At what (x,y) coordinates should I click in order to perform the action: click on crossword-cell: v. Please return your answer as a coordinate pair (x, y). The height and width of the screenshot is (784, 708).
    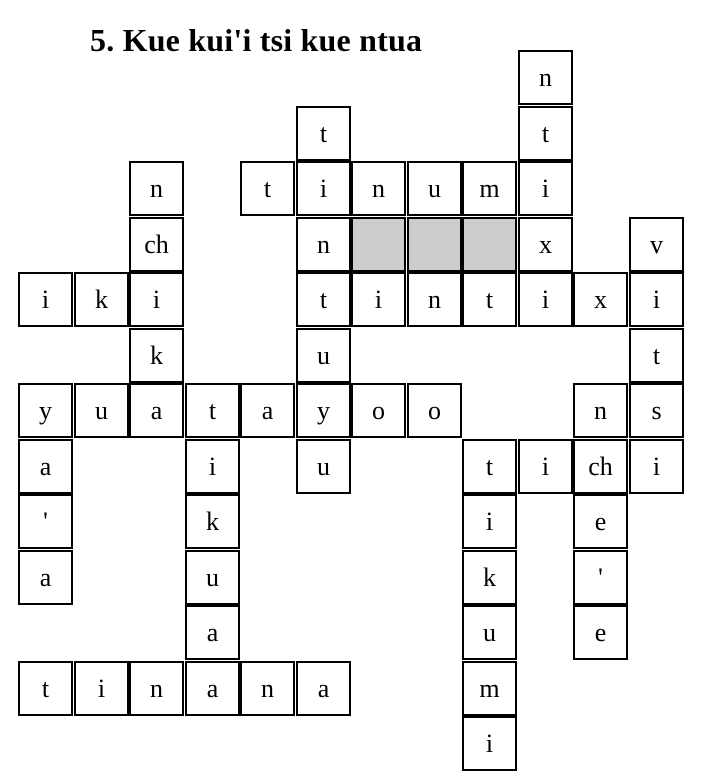
    Looking at the image, I should click on (656, 244).